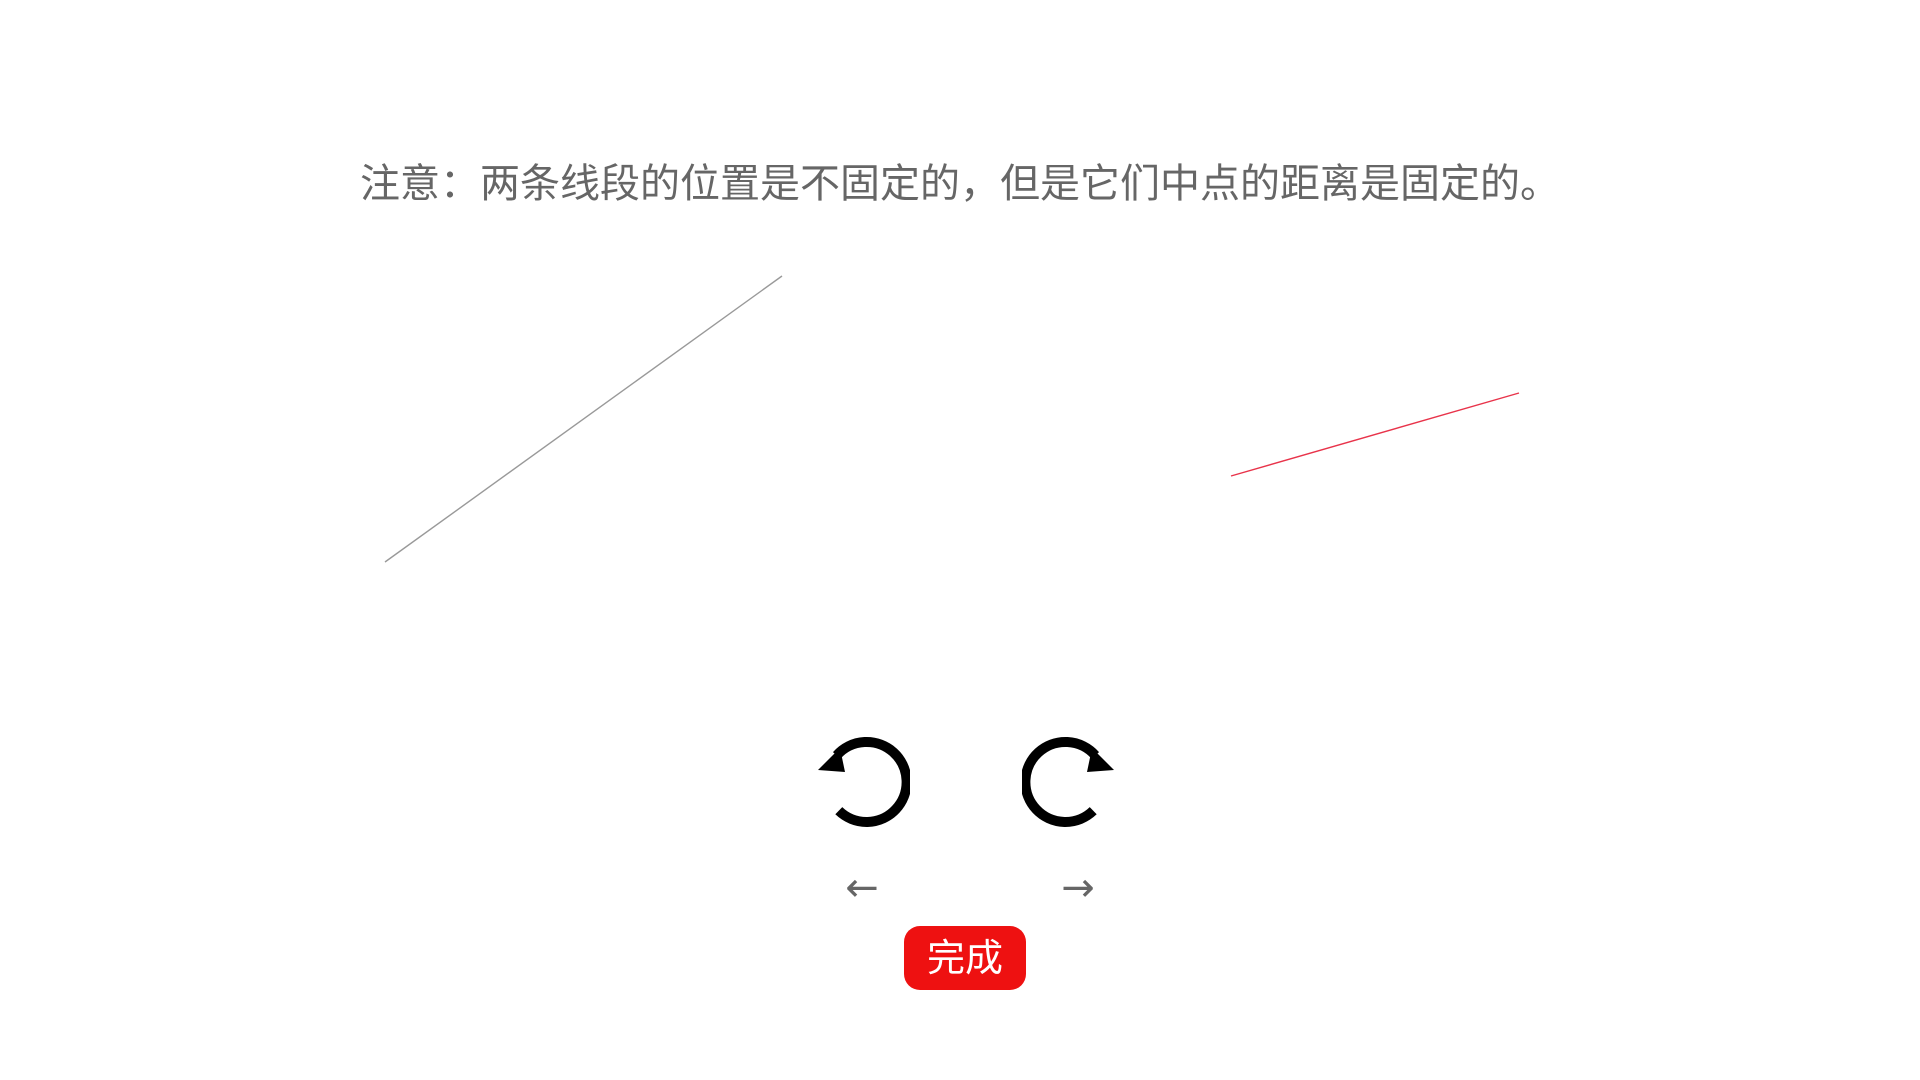  I want to click on rotate-right-button, so click(1072, 780).